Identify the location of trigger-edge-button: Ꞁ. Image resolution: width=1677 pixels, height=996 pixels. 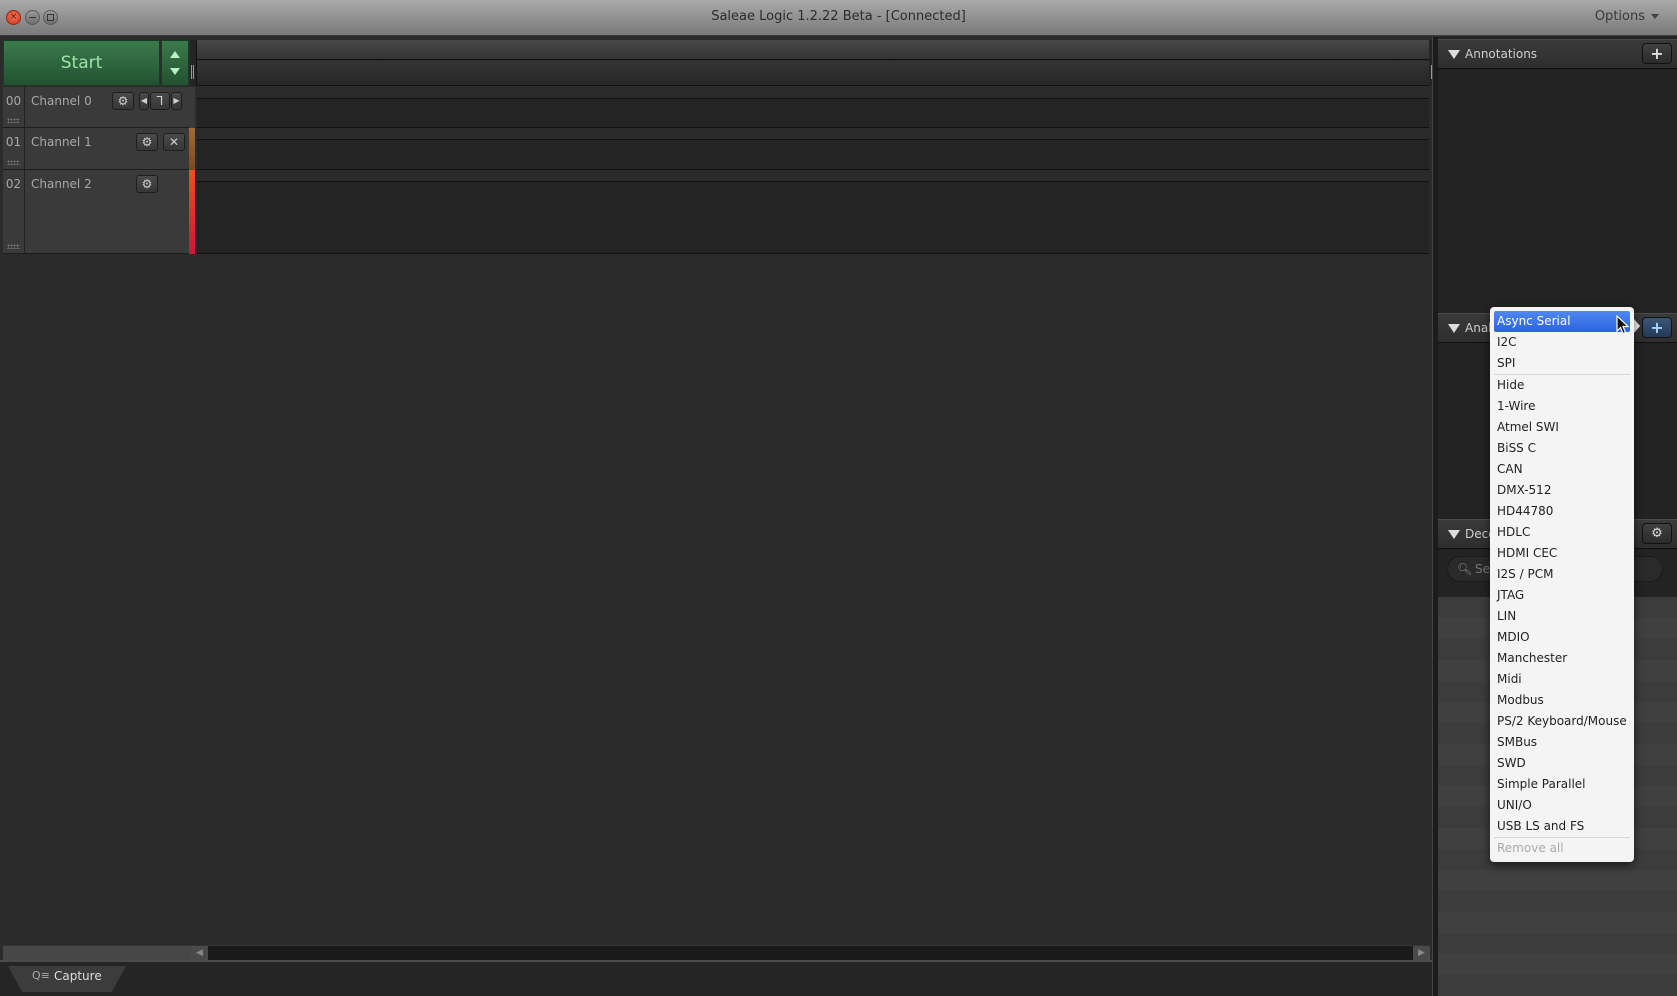
(160, 101).